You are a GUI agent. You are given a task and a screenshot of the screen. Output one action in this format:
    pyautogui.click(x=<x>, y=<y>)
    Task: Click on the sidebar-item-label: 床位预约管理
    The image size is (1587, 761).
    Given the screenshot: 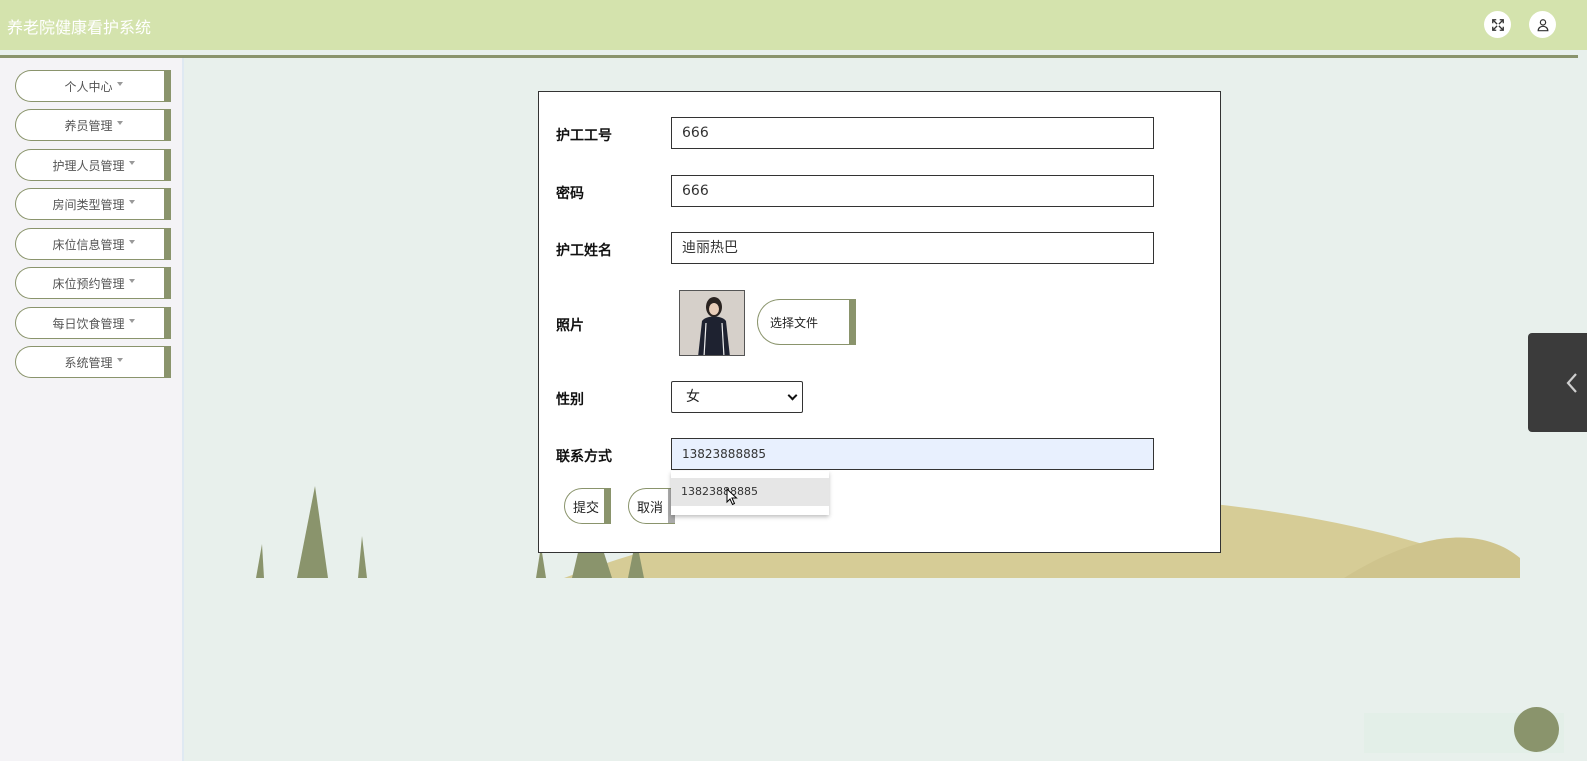 What is the action you would take?
    pyautogui.click(x=88, y=283)
    